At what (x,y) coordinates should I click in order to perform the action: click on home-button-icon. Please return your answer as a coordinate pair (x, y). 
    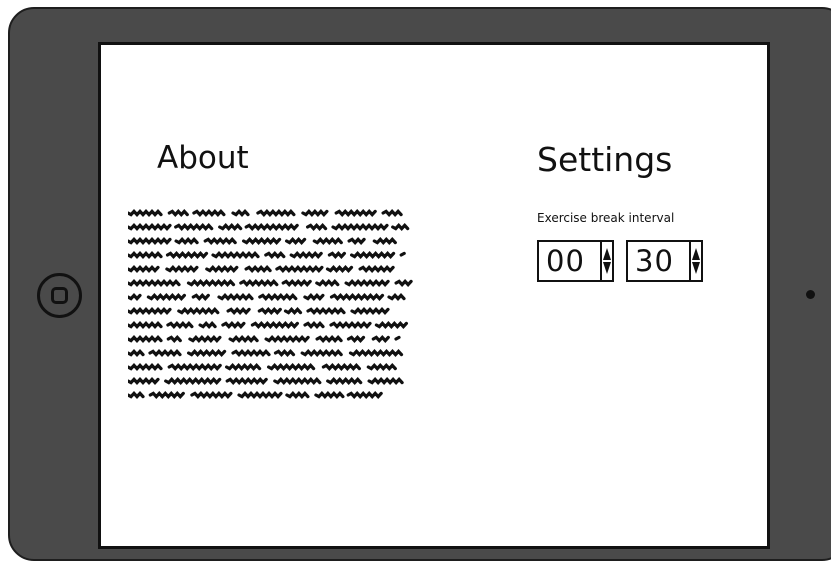
    Looking at the image, I should click on (59, 295).